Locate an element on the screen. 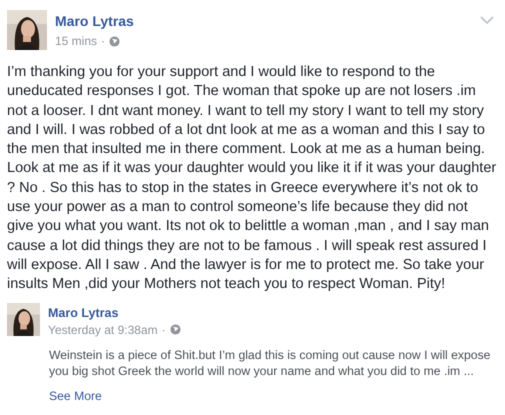  chevron-down-icon is located at coordinates (487, 20).